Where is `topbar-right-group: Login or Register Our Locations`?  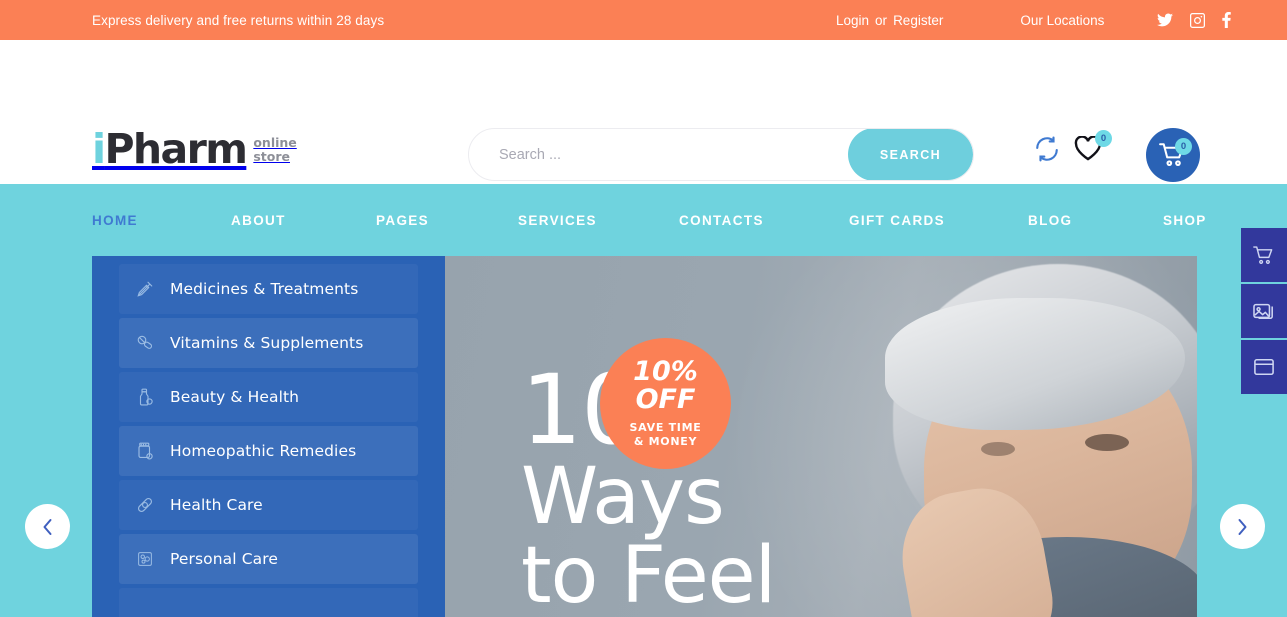 topbar-right-group: Login or Register Our Locations is located at coordinates (1034, 20).